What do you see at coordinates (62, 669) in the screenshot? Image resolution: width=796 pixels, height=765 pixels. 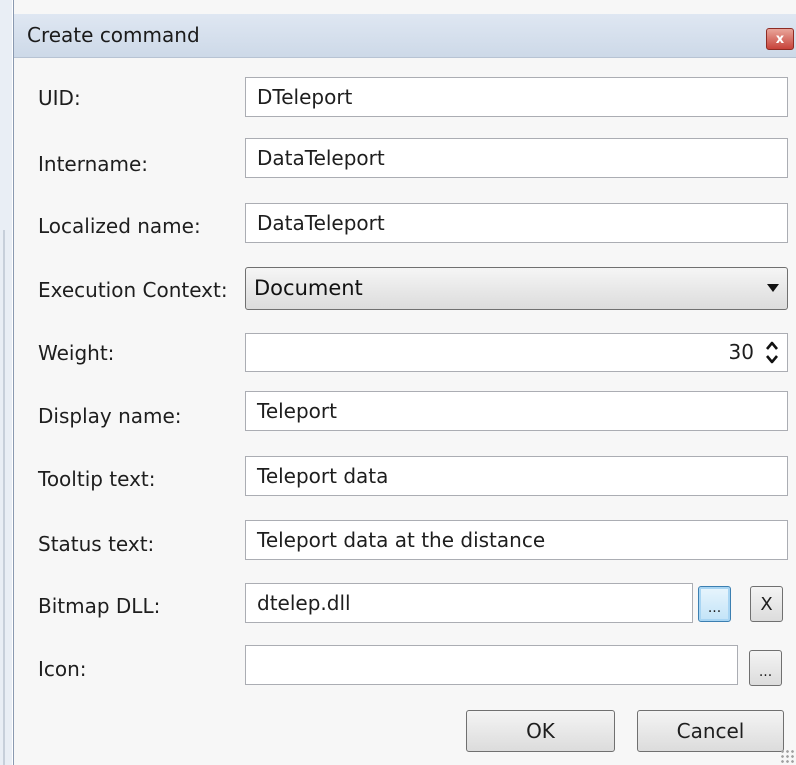 I see `icon-label: Icon:` at bounding box center [62, 669].